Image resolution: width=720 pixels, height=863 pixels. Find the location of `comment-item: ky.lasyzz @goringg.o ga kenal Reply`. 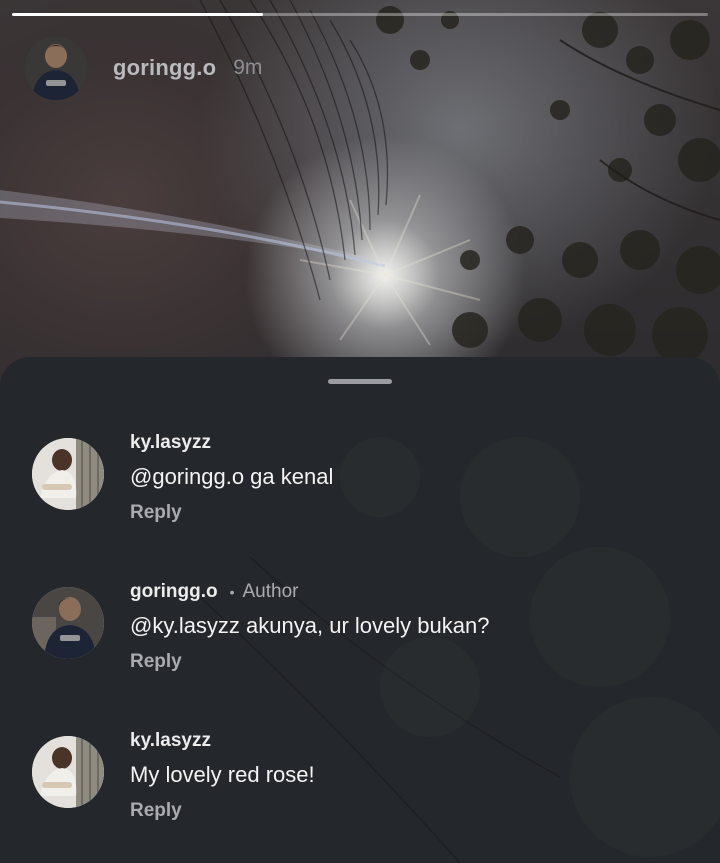

comment-item: ky.lasyzz @goringg.o ga kenal Reply is located at coordinates (362, 485).